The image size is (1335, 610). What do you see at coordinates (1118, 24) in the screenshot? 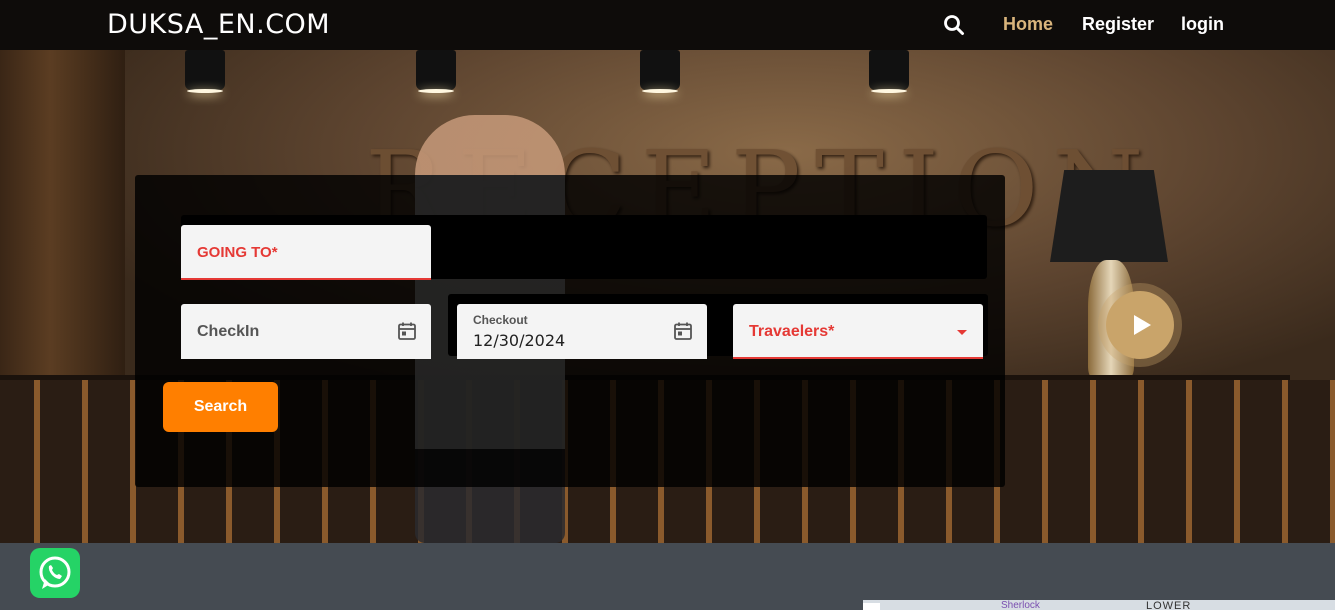
I see `nav-register-link: Register` at bounding box center [1118, 24].